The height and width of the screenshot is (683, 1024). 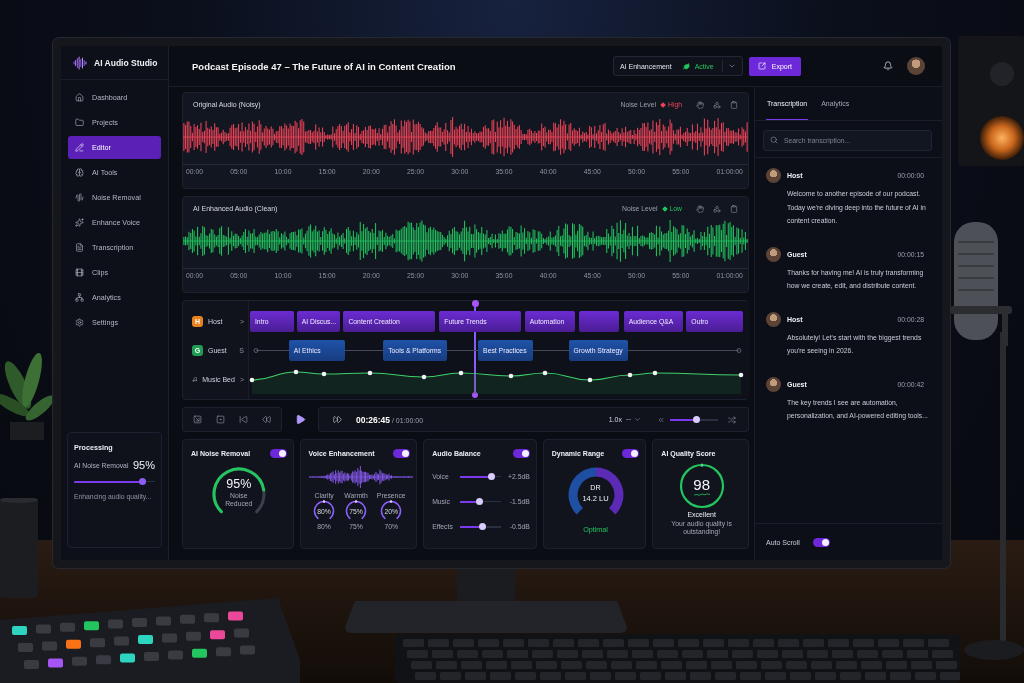 What do you see at coordinates (79, 122) in the screenshot?
I see `folder-icon` at bounding box center [79, 122].